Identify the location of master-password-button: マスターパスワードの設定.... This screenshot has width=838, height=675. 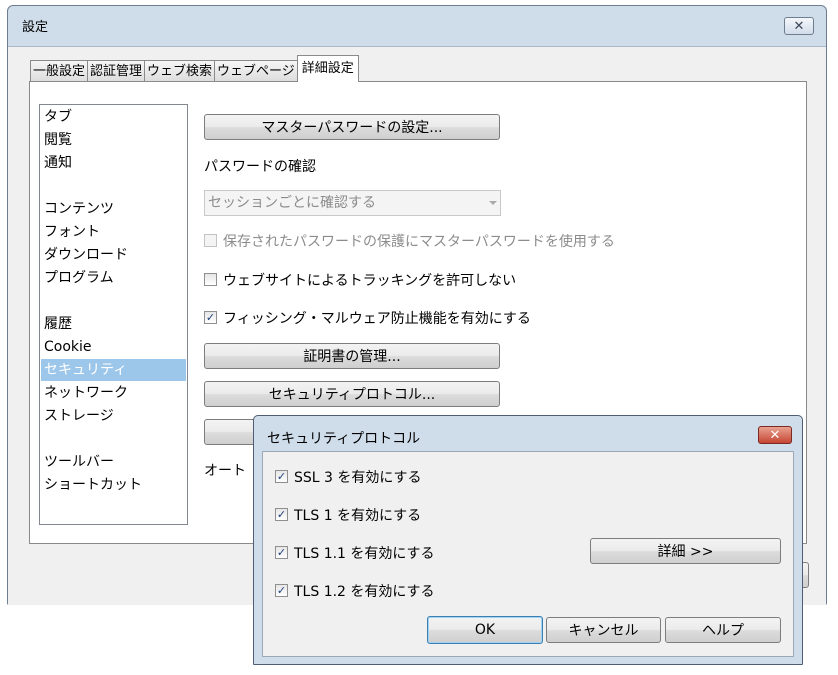
(352, 127).